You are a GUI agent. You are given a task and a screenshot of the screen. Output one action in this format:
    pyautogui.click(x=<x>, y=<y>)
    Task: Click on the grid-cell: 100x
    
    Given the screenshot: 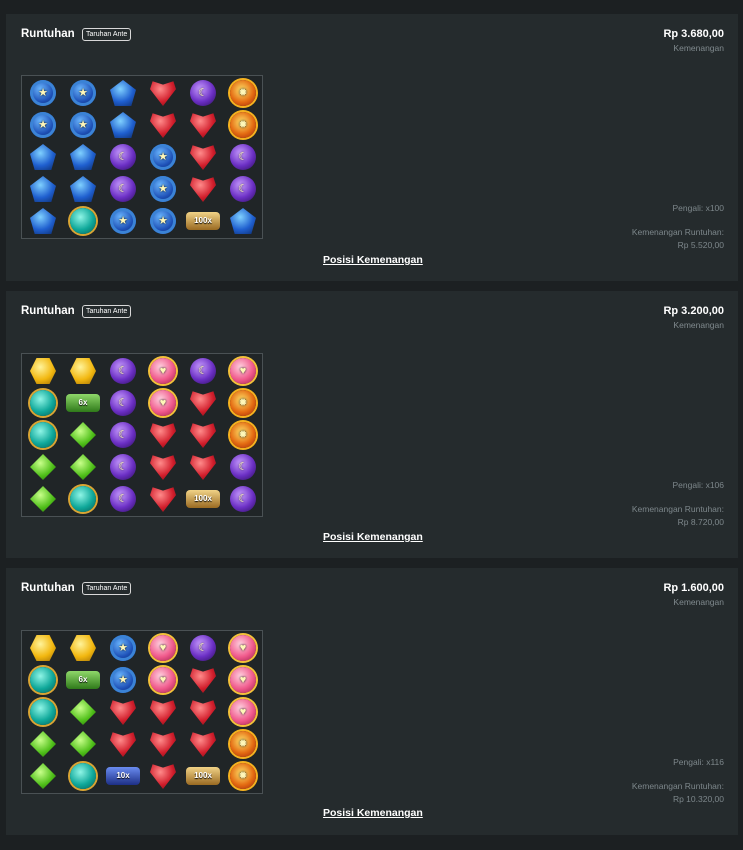 What is the action you would take?
    pyautogui.click(x=203, y=221)
    